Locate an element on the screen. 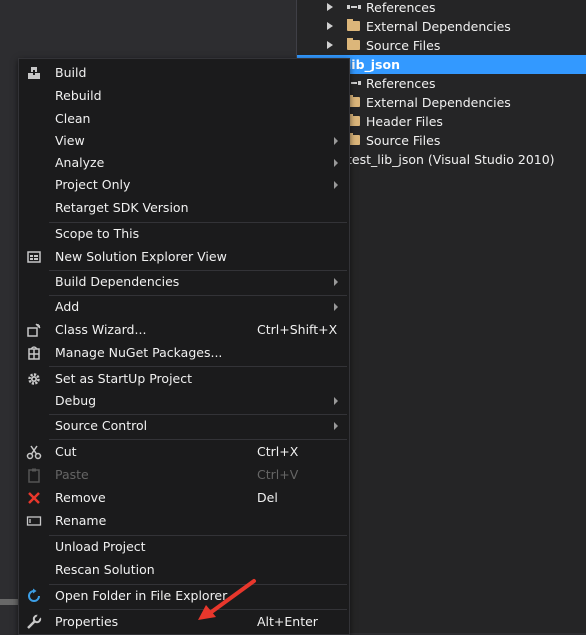  refresh-arrow-icon is located at coordinates (34, 596).